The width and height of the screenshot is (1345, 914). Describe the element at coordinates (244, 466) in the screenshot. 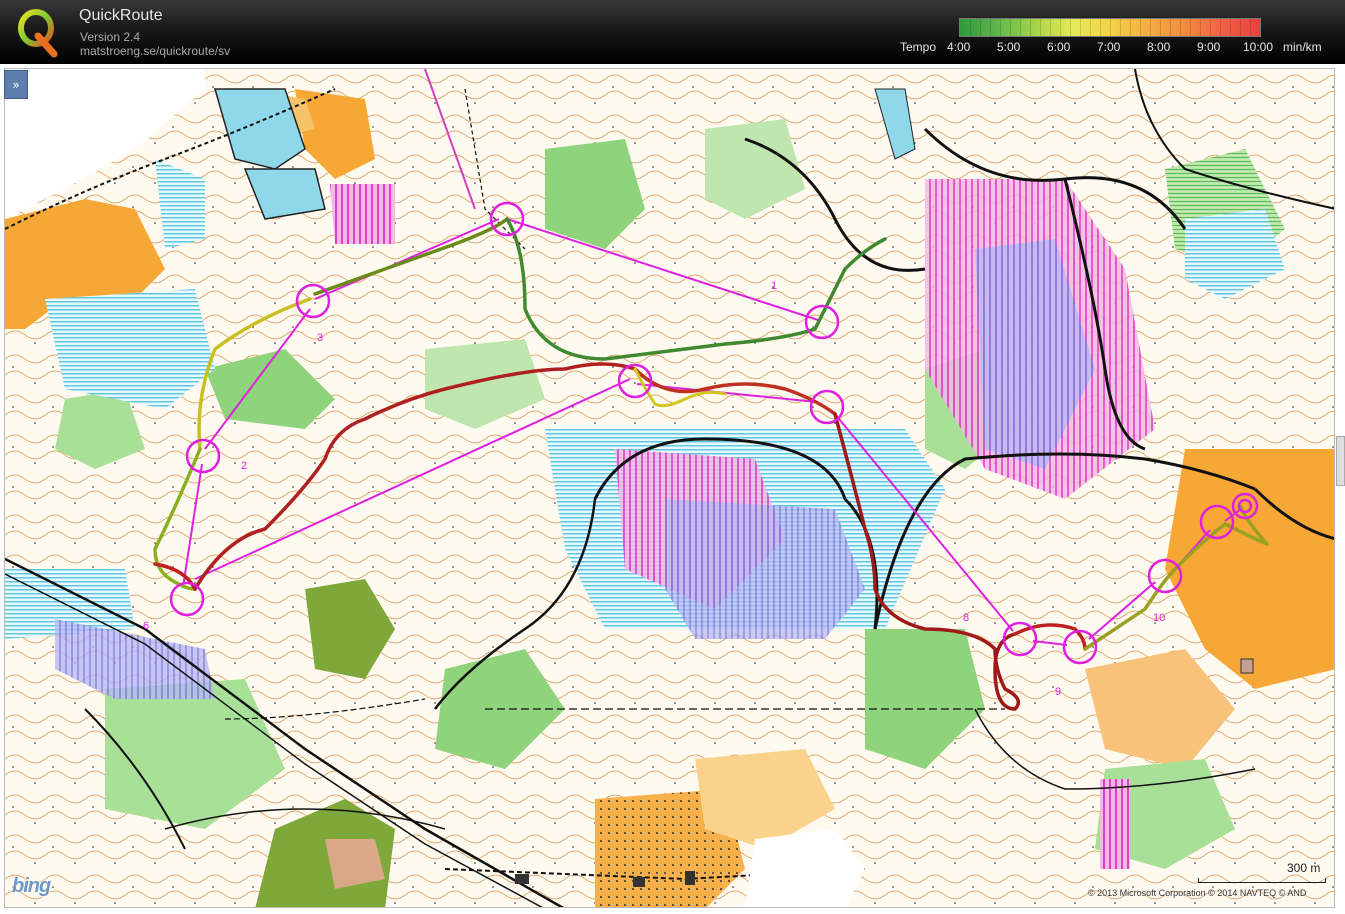

I see `control-number: 2` at that location.